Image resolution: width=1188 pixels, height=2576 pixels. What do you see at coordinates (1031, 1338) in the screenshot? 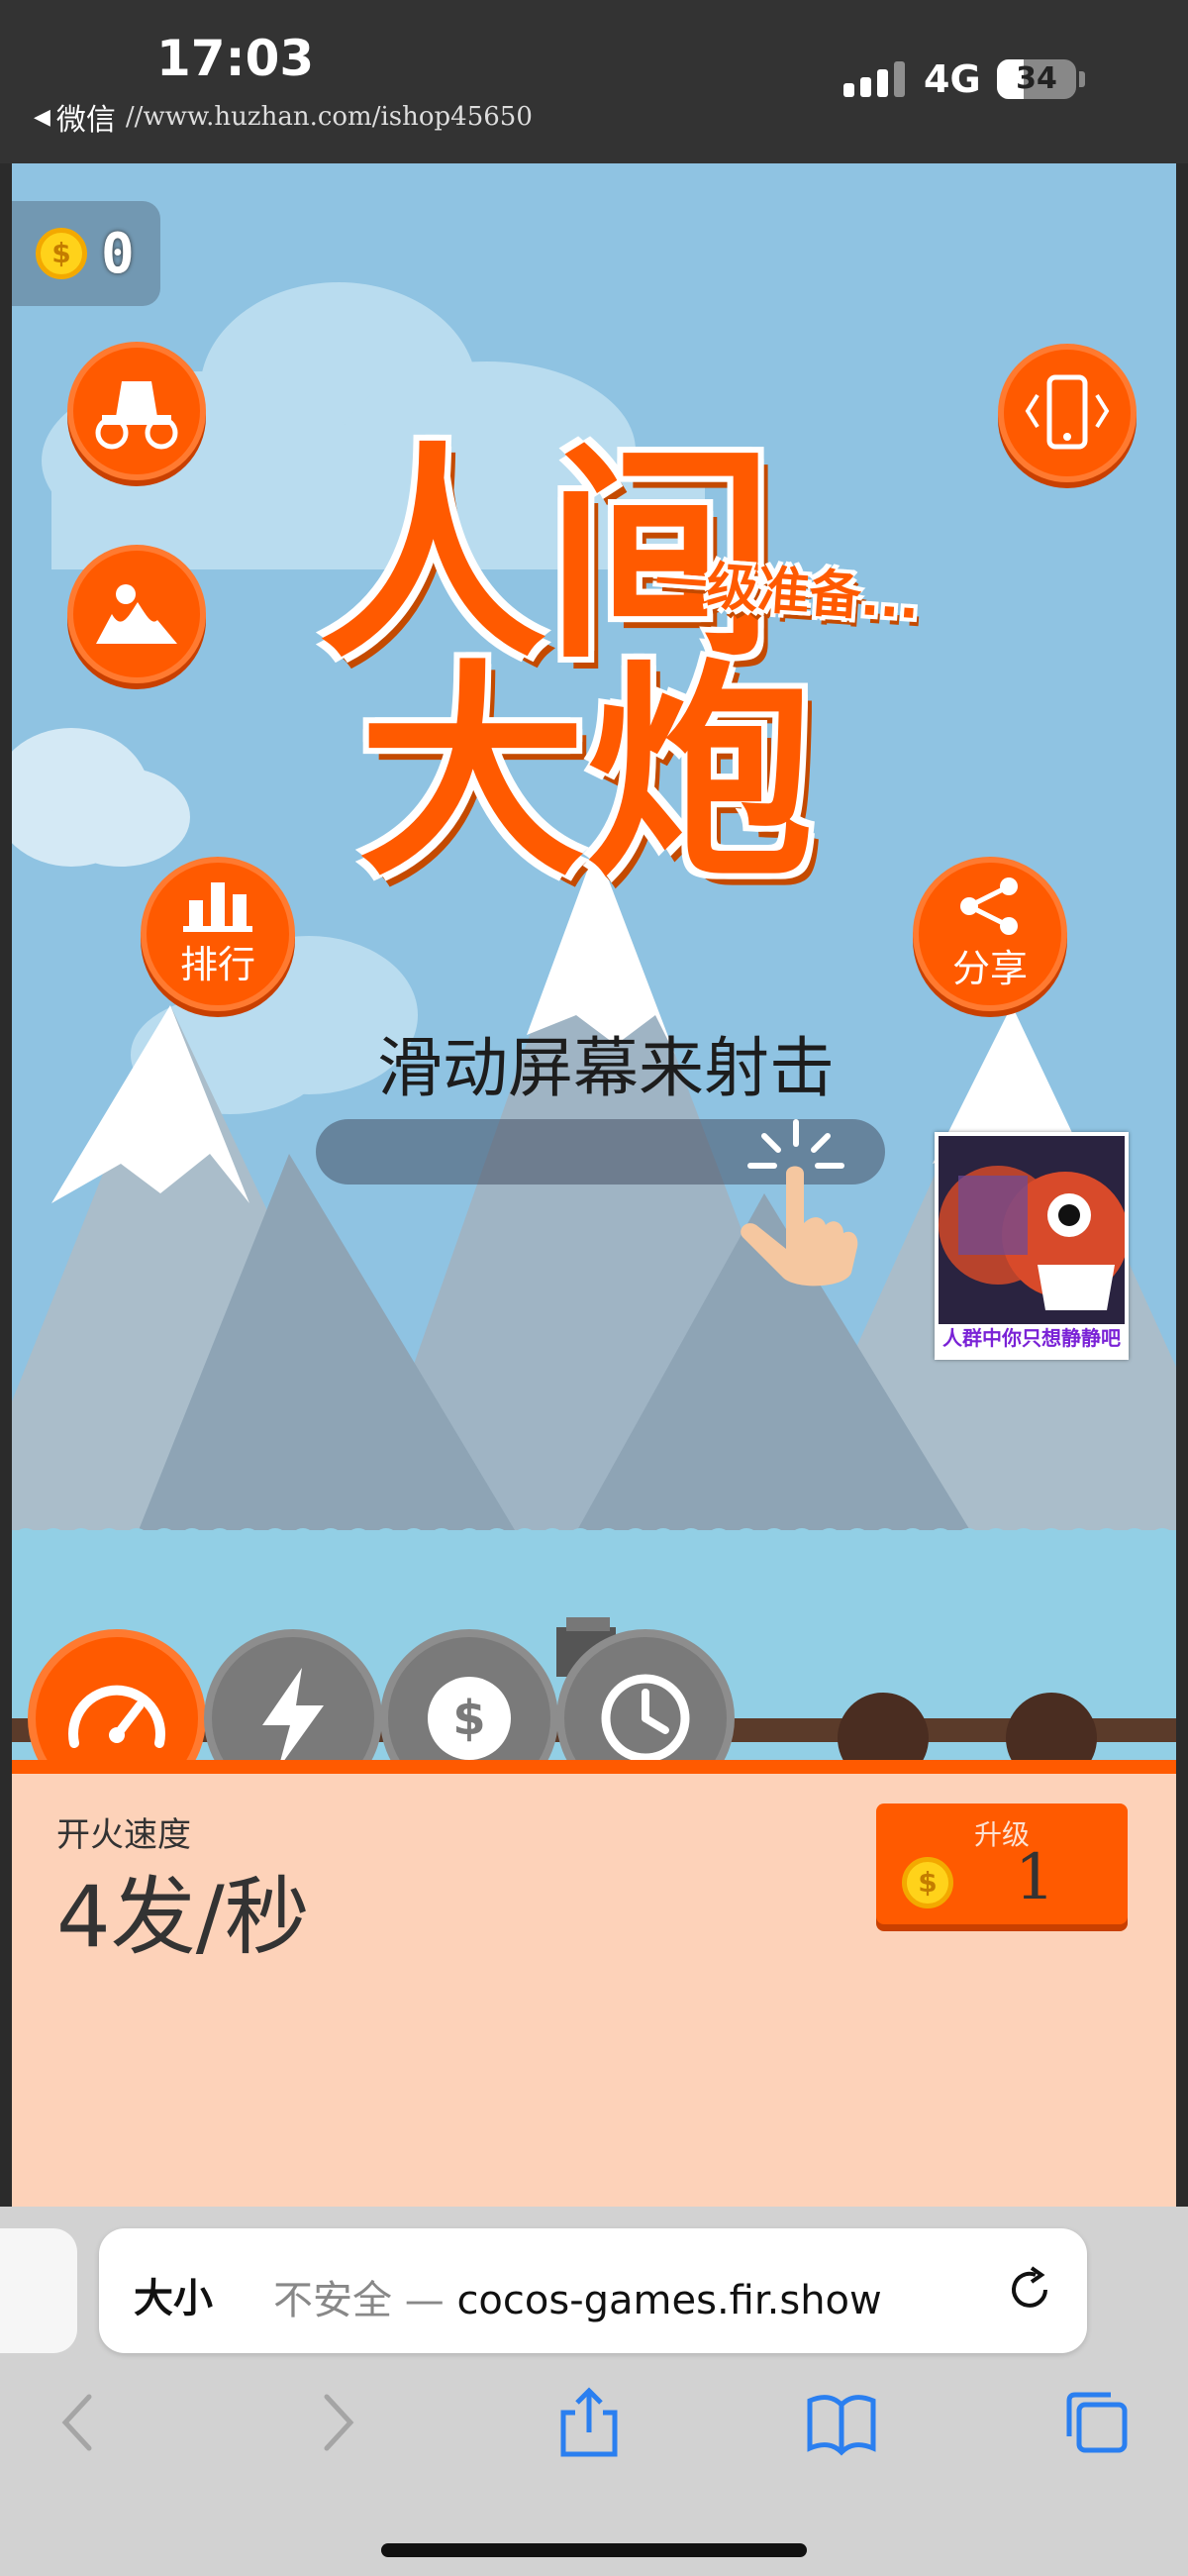
I see `ad-caption: 人群中你只想静静吧` at bounding box center [1031, 1338].